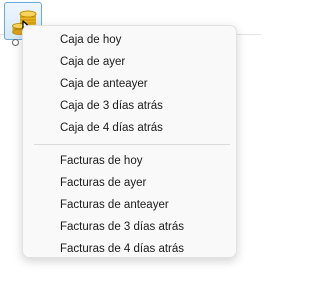 The image size is (320, 282). What do you see at coordinates (129, 249) in the screenshot?
I see `menu-item-facturas-4-dias: Facturas de 4 días atrás` at bounding box center [129, 249].